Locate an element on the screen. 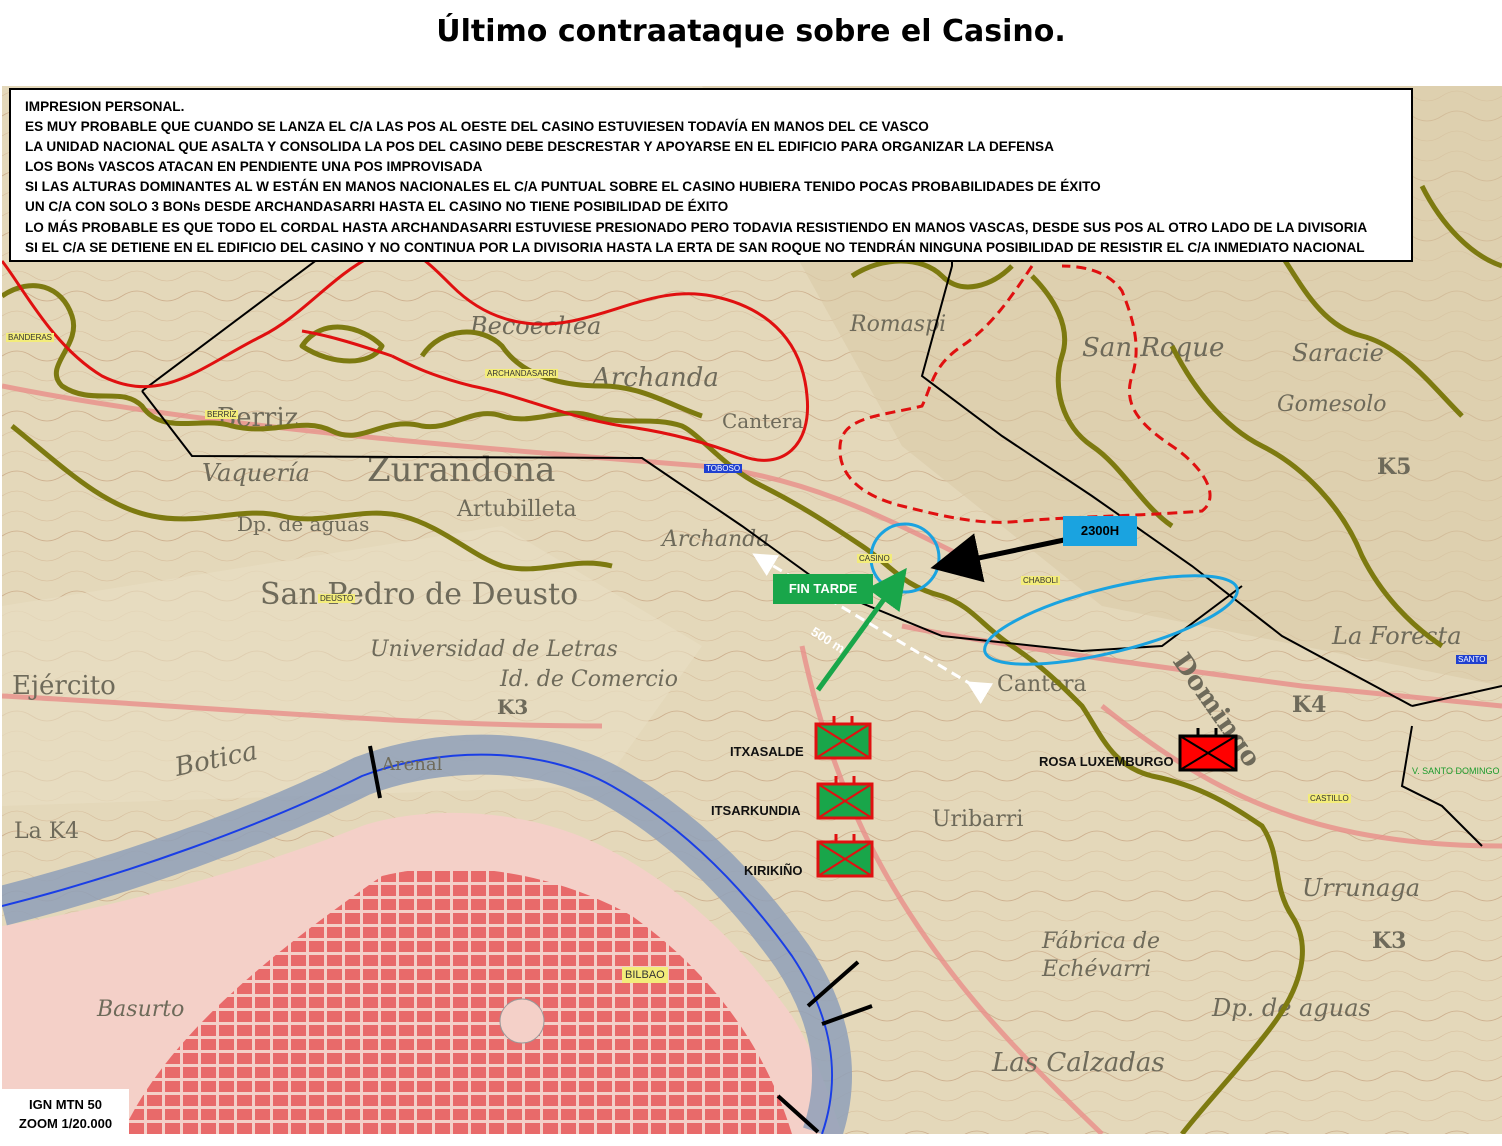 This screenshot has width=1502, height=1146. map-name-cantera: Cantera is located at coordinates (763, 421).